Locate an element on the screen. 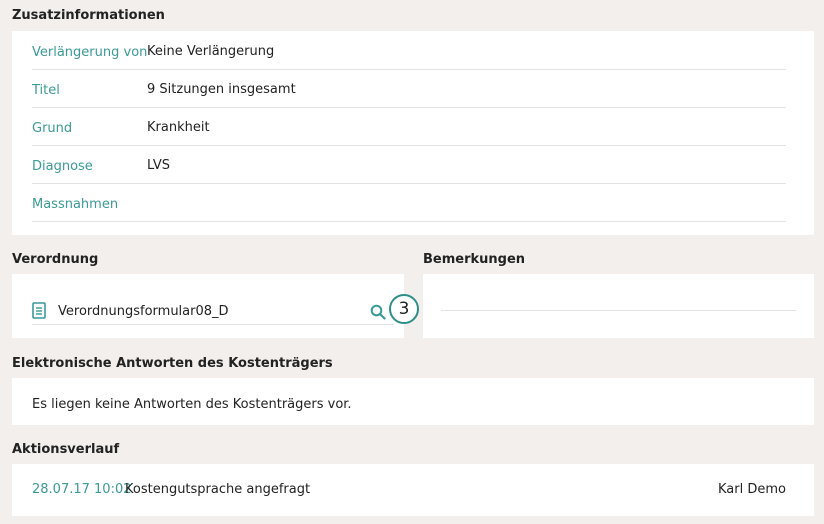 The height and width of the screenshot is (524, 824). info-label: Massnahmen is located at coordinates (75, 204).